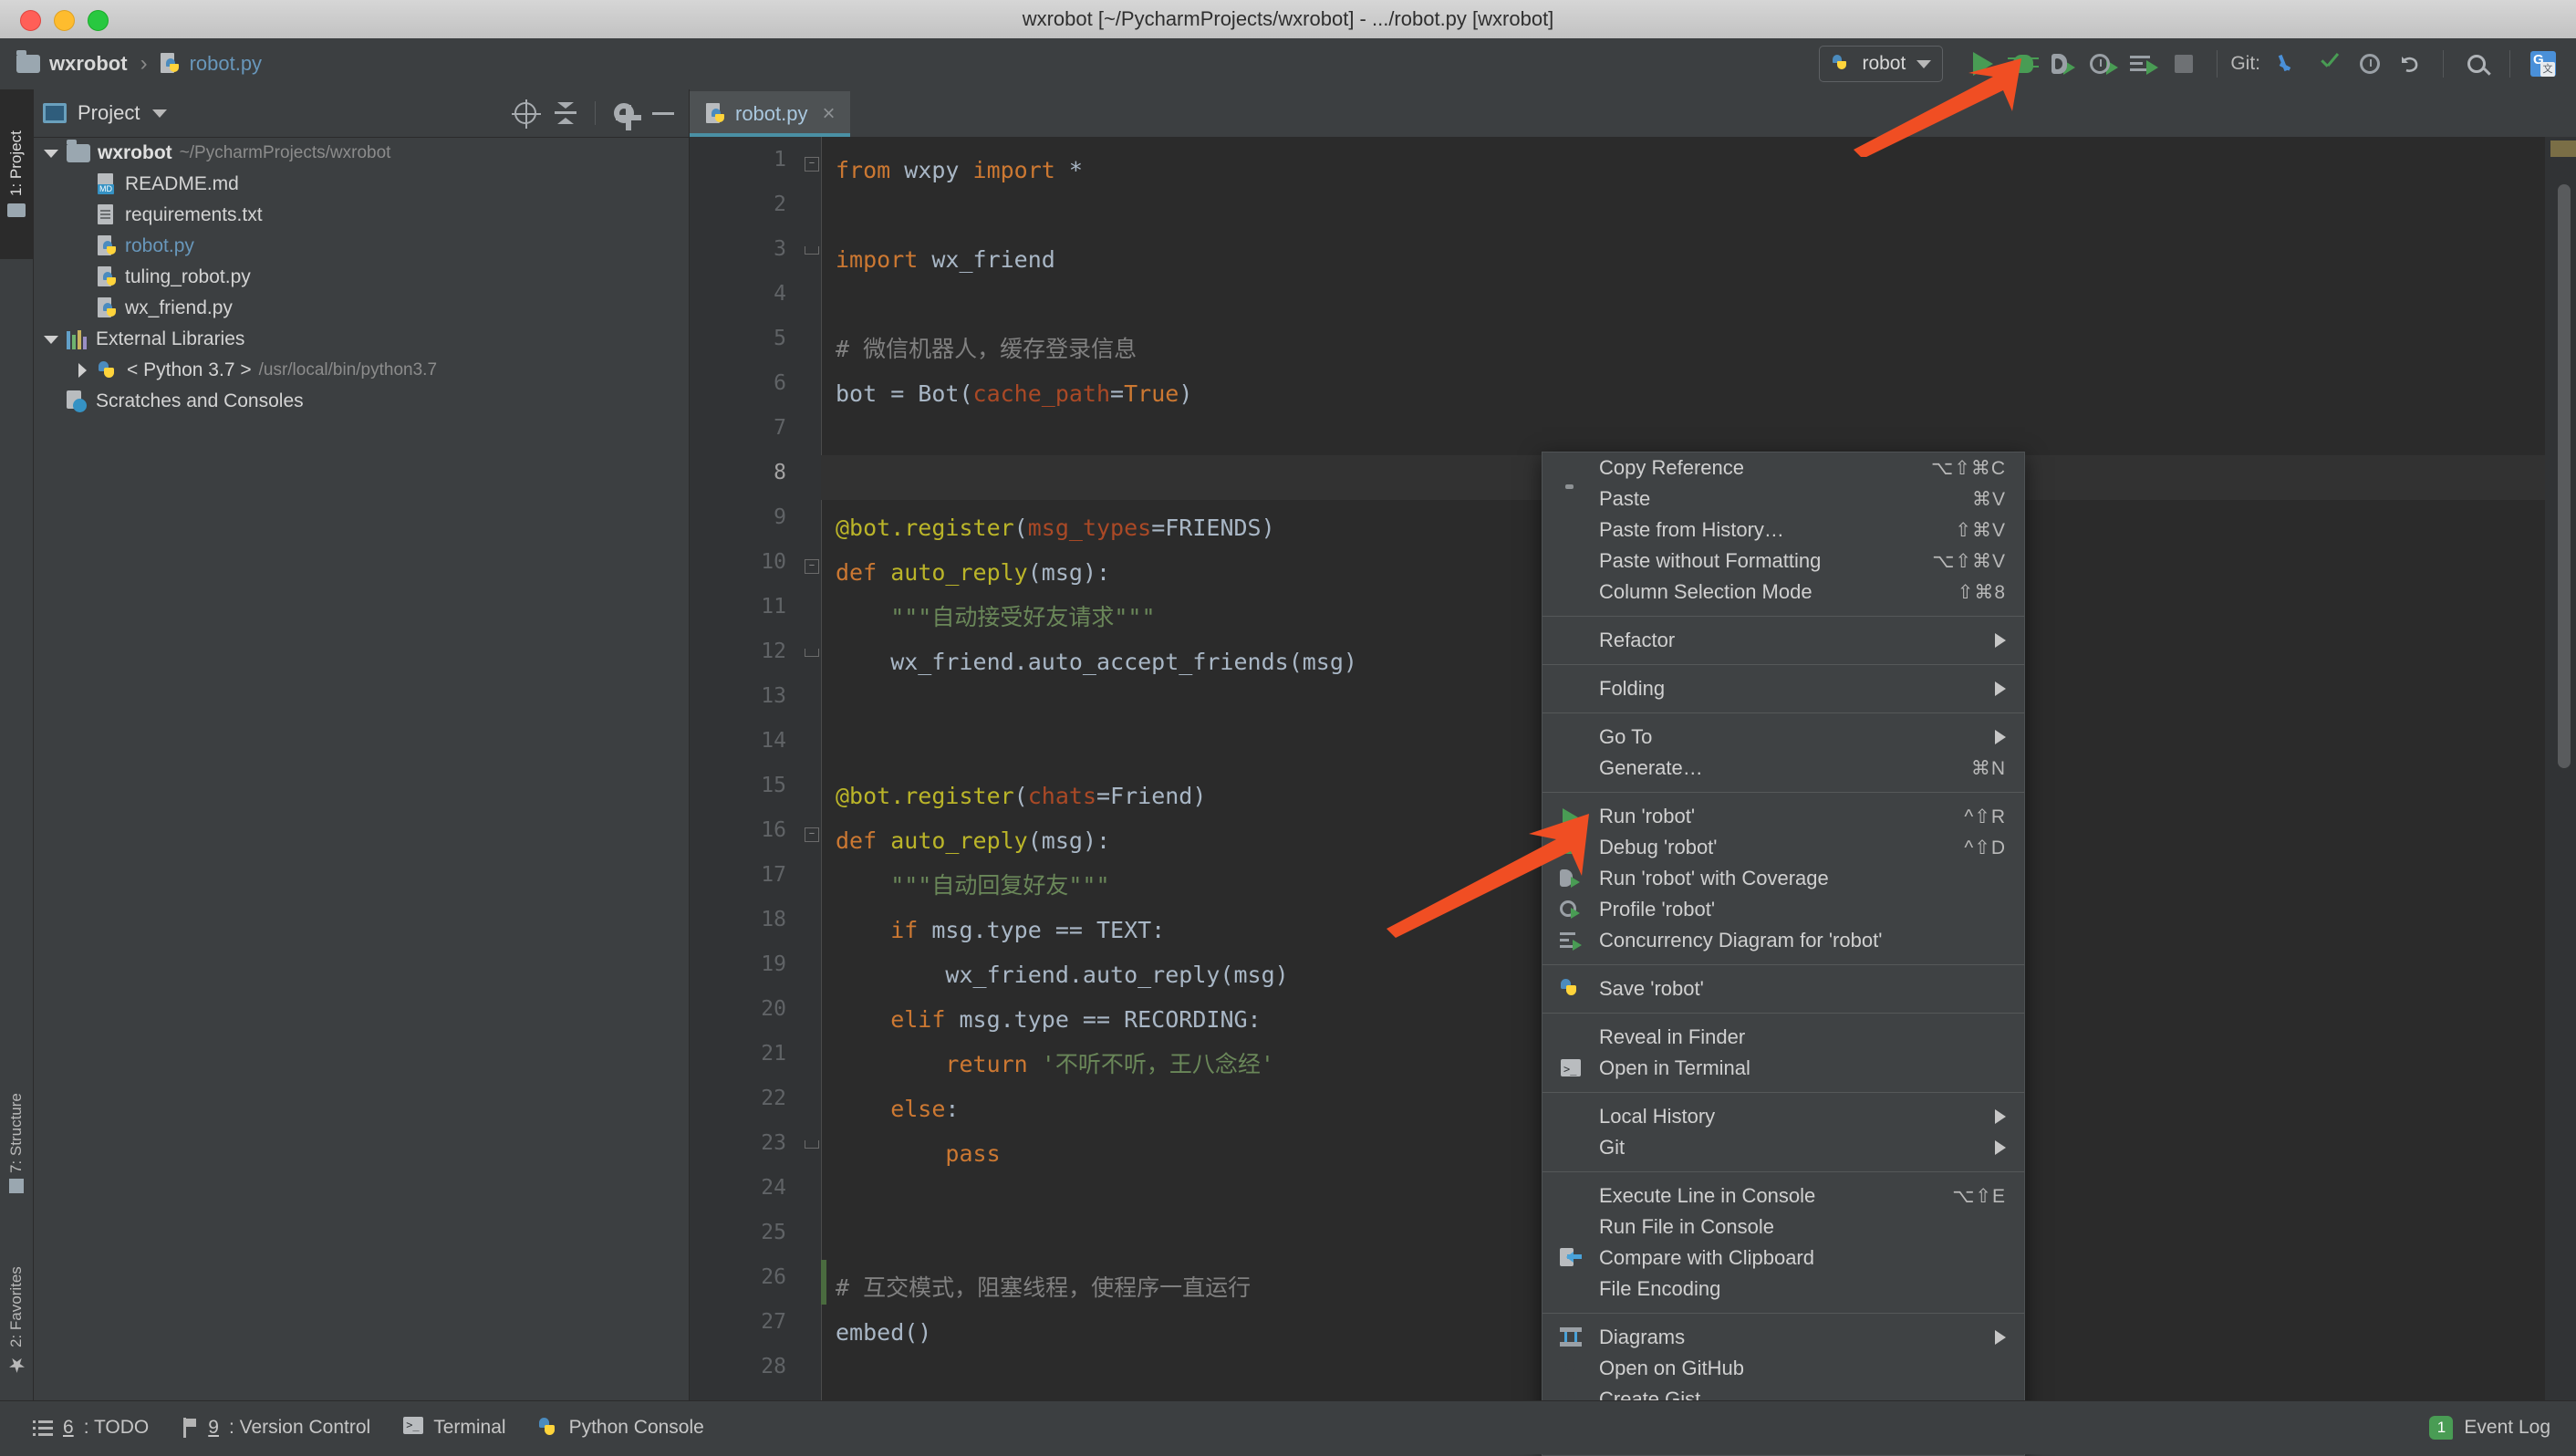  I want to click on debug-button, so click(2023, 64).